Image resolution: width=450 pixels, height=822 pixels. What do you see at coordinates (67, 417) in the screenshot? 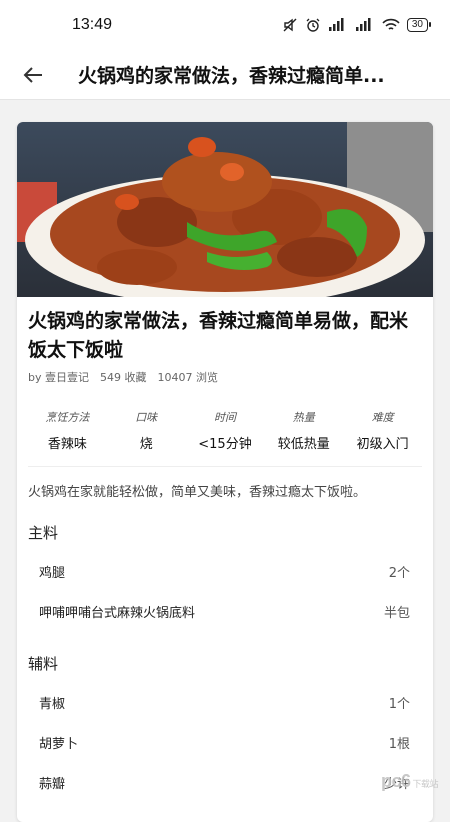
I see `attr-label: 烹饪方法` at bounding box center [67, 417].